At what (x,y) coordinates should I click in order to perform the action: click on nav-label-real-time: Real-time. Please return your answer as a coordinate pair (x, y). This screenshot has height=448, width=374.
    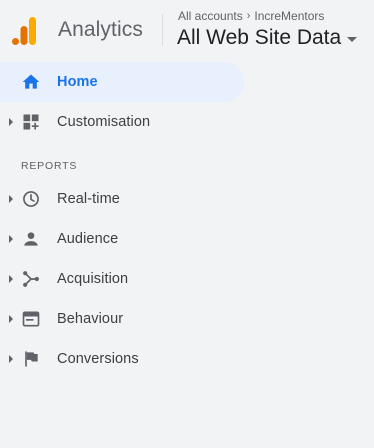
    Looking at the image, I should click on (88, 199).